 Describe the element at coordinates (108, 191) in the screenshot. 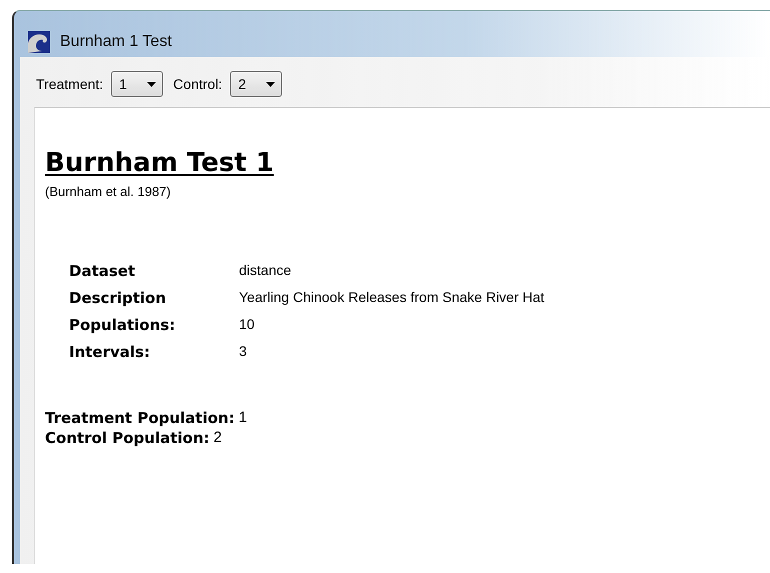

I see `citation: (Burnham et al. 1987)` at that location.